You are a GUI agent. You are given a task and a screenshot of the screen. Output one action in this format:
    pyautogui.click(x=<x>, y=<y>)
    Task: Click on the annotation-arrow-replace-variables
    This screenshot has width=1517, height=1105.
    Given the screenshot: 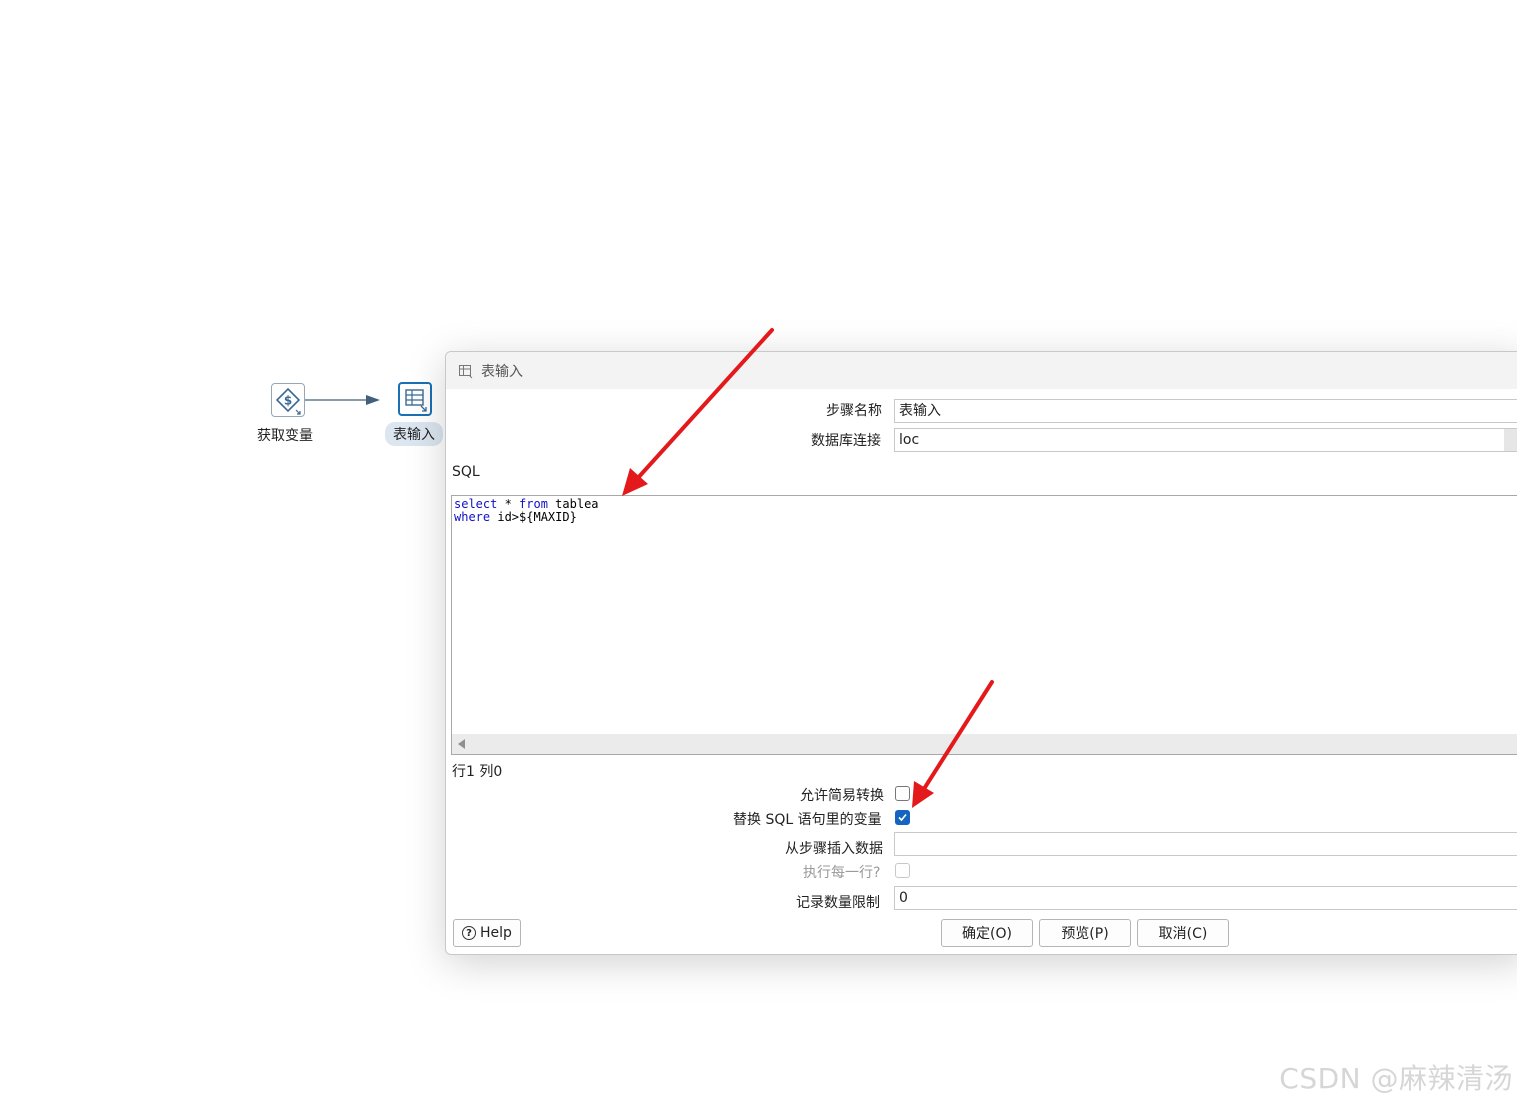 What is the action you would take?
    pyautogui.click(x=953, y=744)
    